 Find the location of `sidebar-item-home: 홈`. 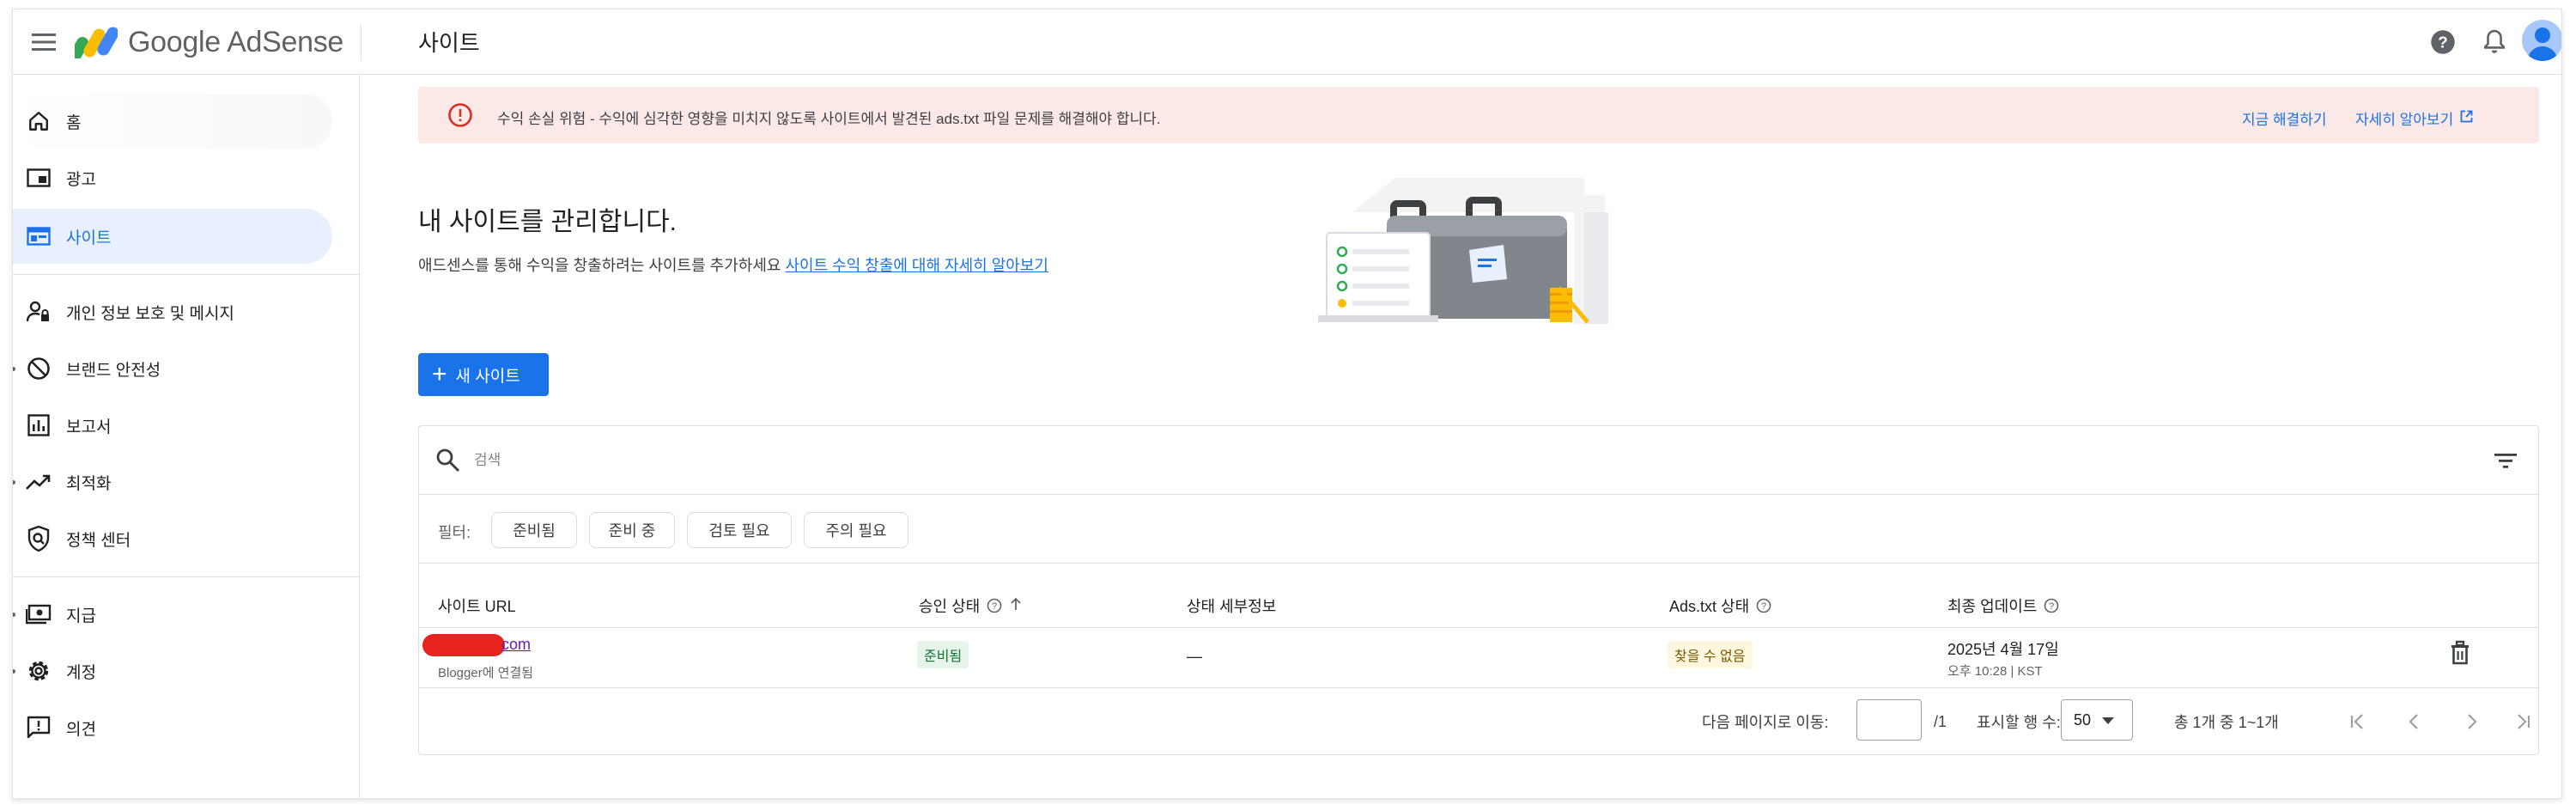

sidebar-item-home: 홈 is located at coordinates (172, 121).